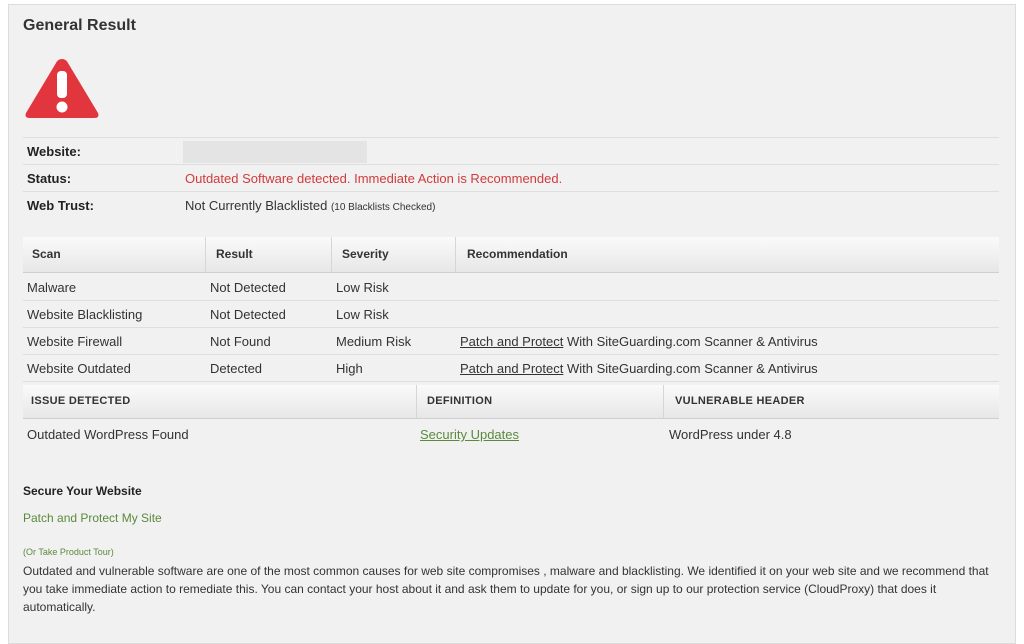 This screenshot has height=644, width=1024. I want to click on col-severity: Severity, so click(365, 254).